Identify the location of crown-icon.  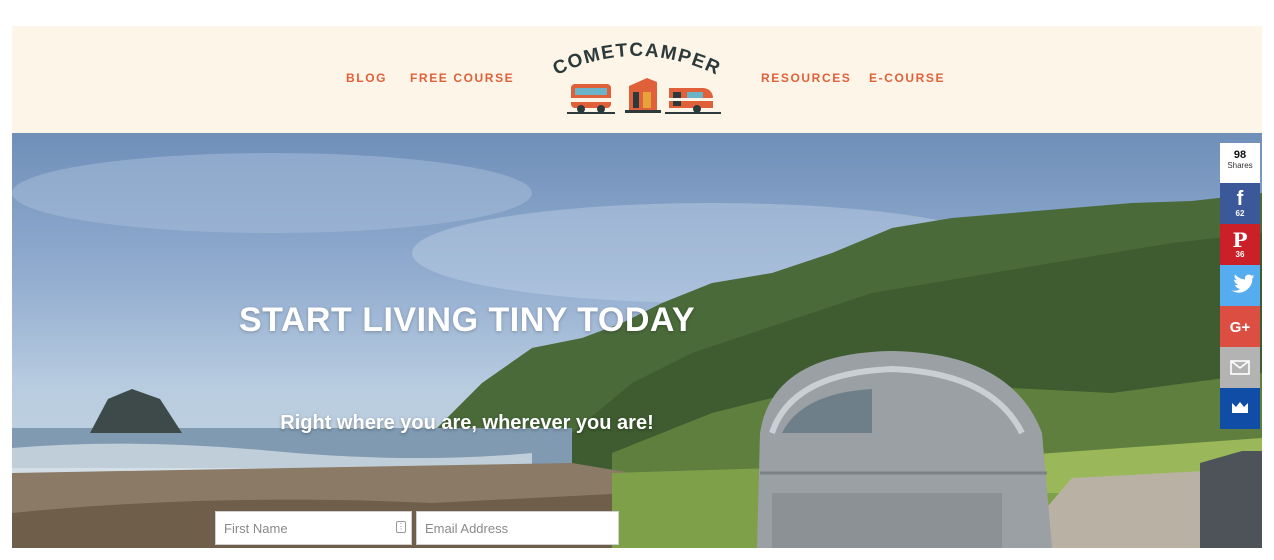
(1240, 407).